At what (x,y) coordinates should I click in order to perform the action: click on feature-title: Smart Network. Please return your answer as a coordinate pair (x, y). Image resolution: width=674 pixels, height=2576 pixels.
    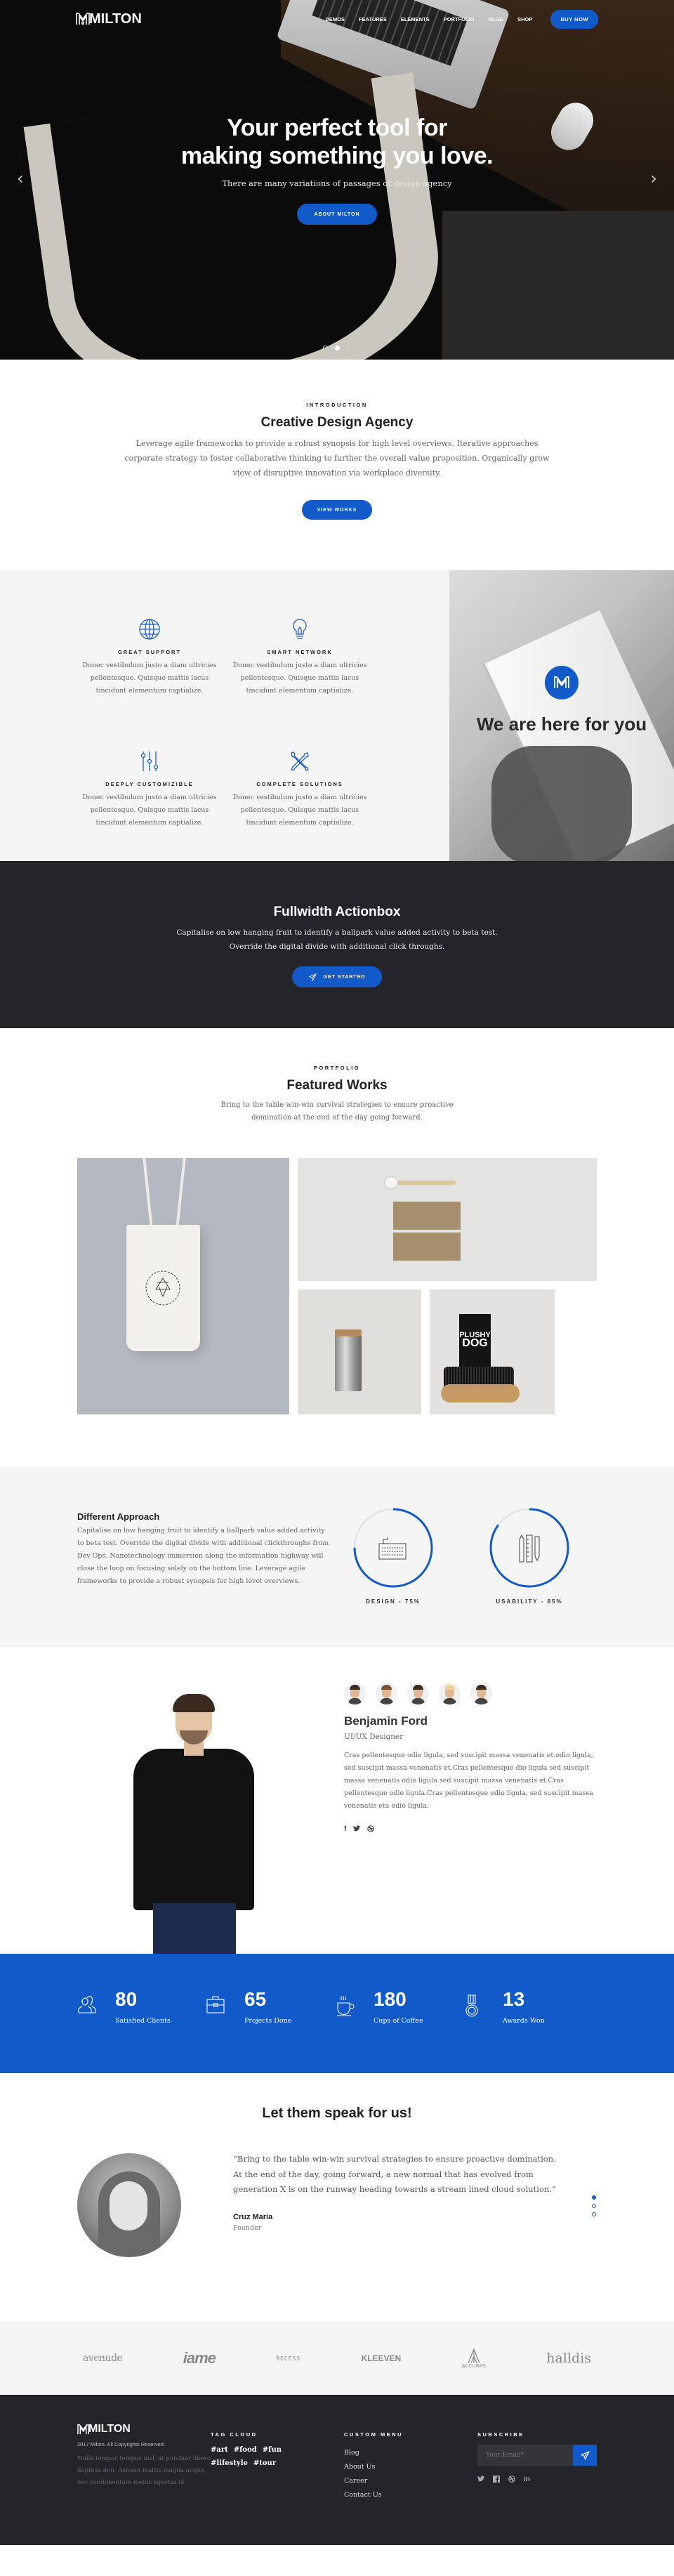
    Looking at the image, I should click on (300, 652).